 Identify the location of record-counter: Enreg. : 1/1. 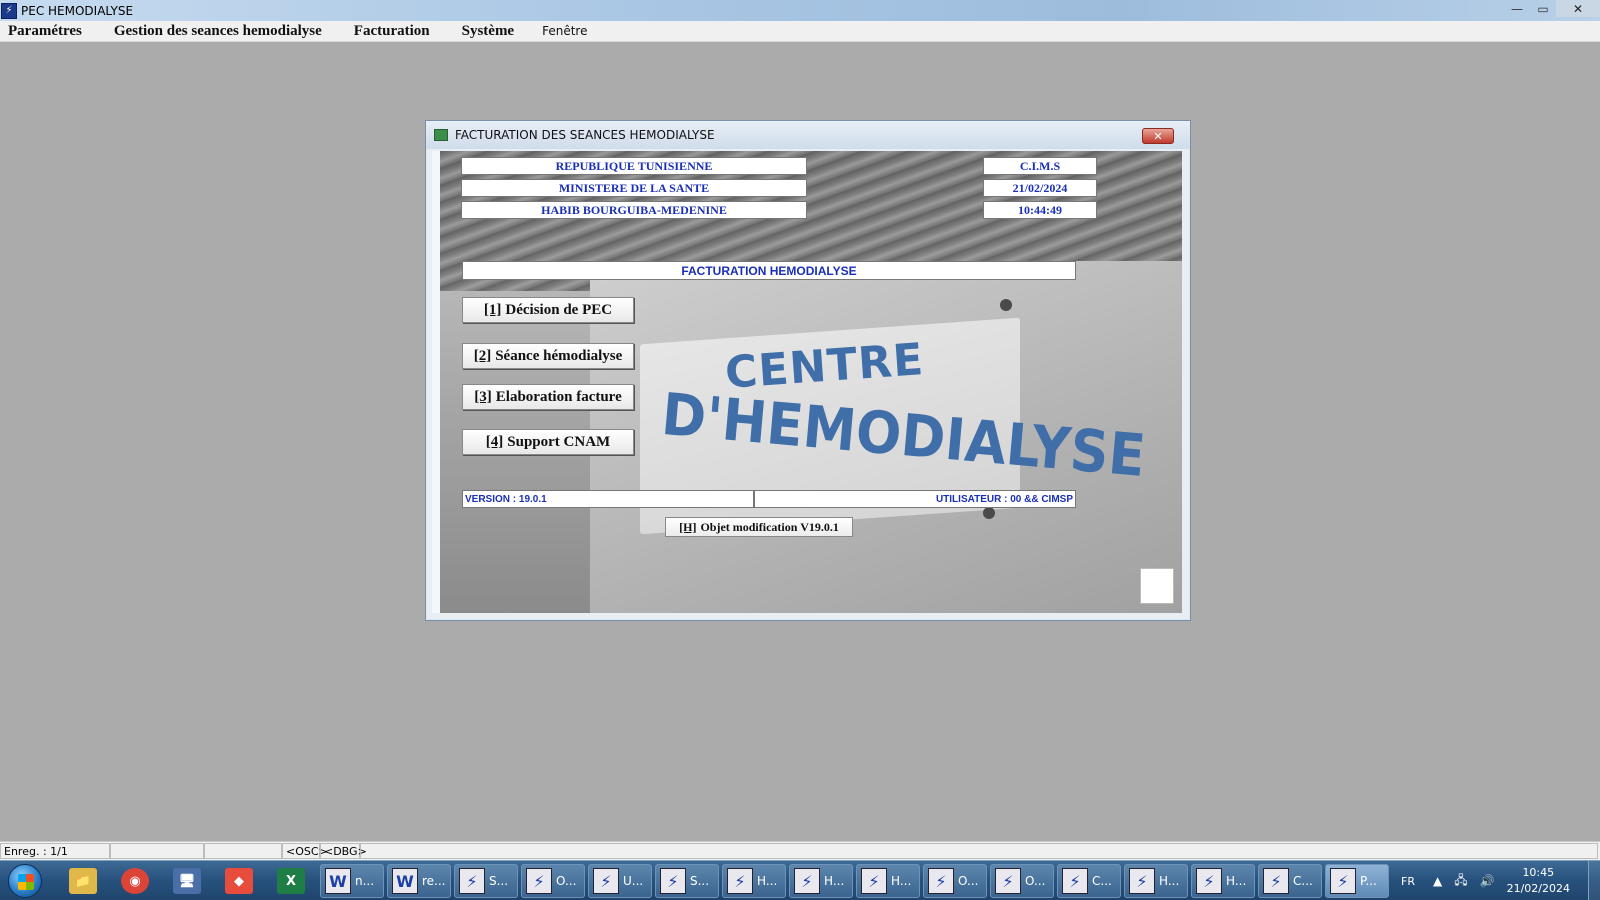
(55, 851).